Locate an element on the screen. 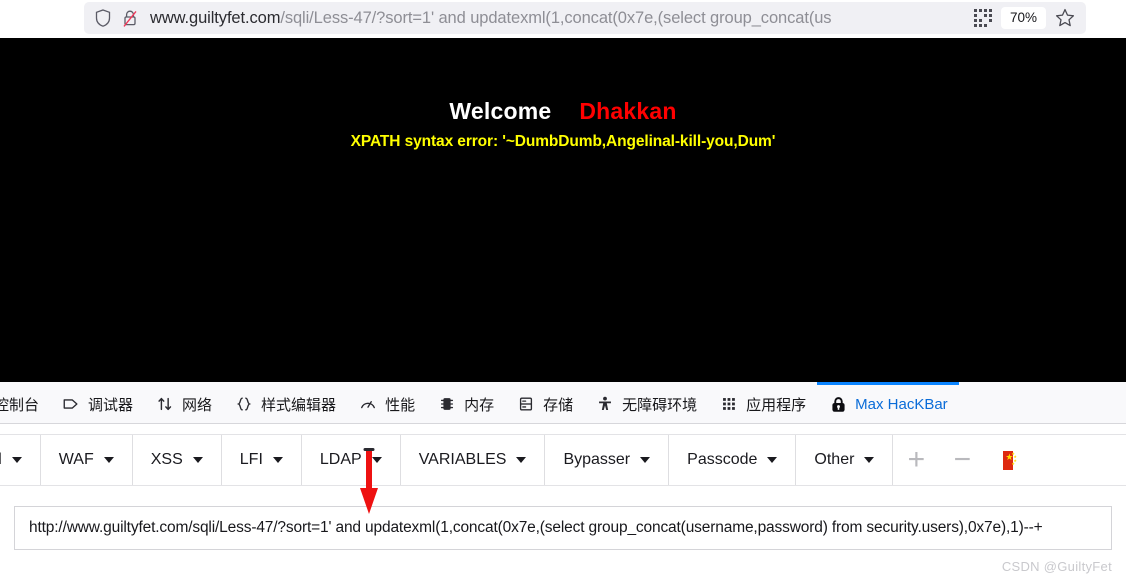  hackbar-button-variables: VARIABLES is located at coordinates (473, 460).